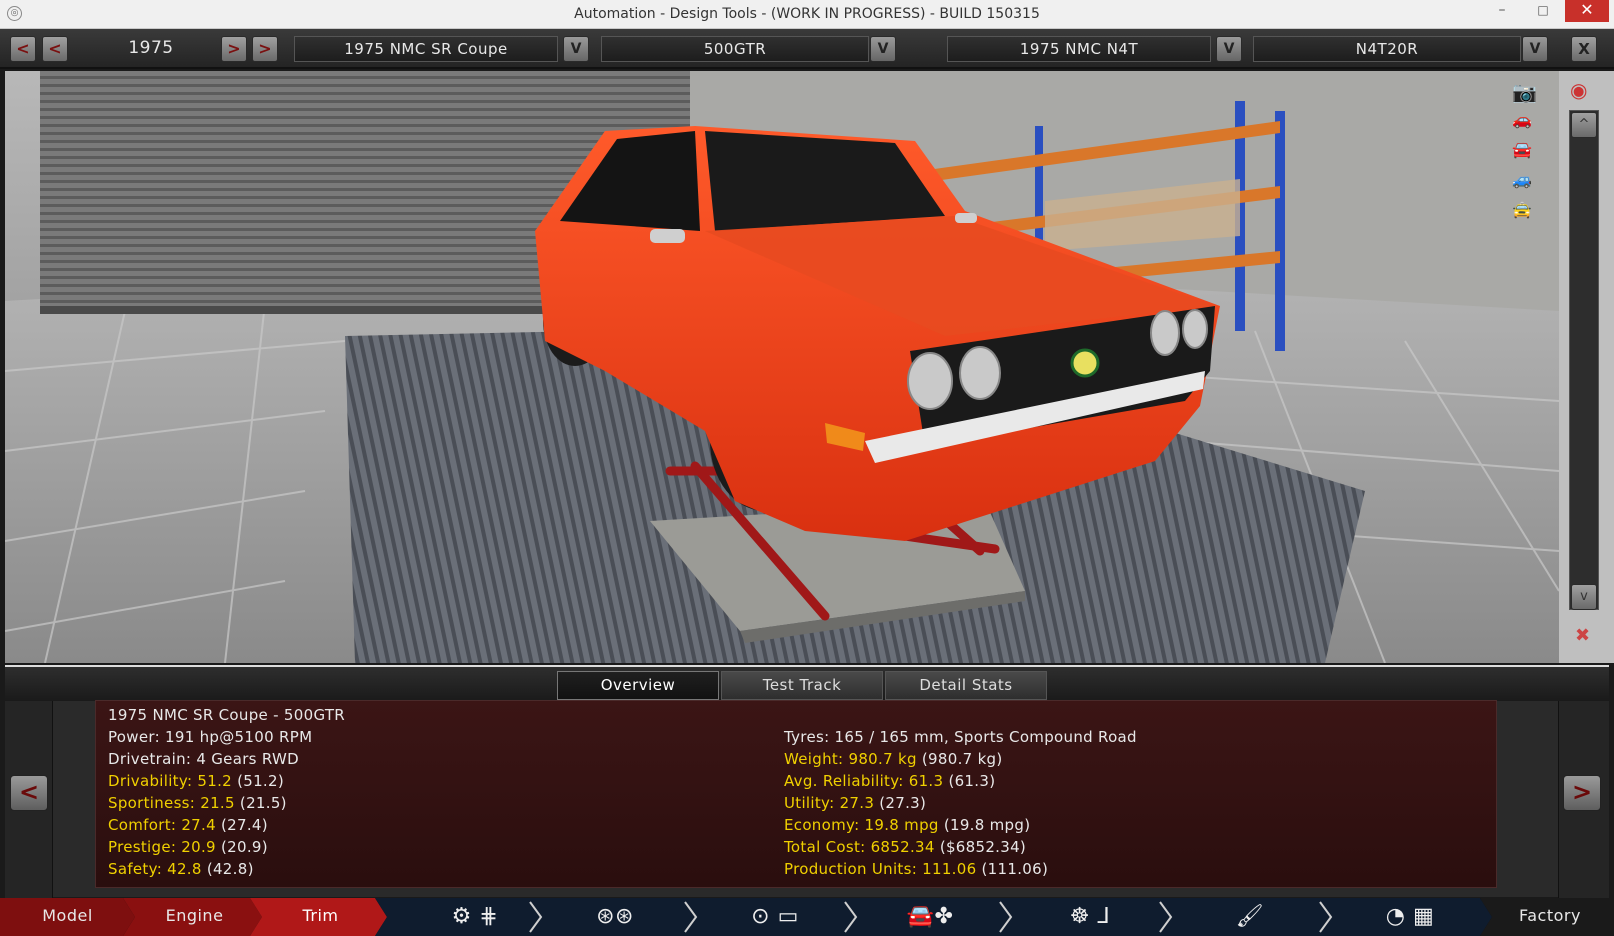 Image resolution: width=1614 pixels, height=936 pixels. What do you see at coordinates (966, 685) in the screenshot?
I see `tab-detail-stats: Detail Stats` at bounding box center [966, 685].